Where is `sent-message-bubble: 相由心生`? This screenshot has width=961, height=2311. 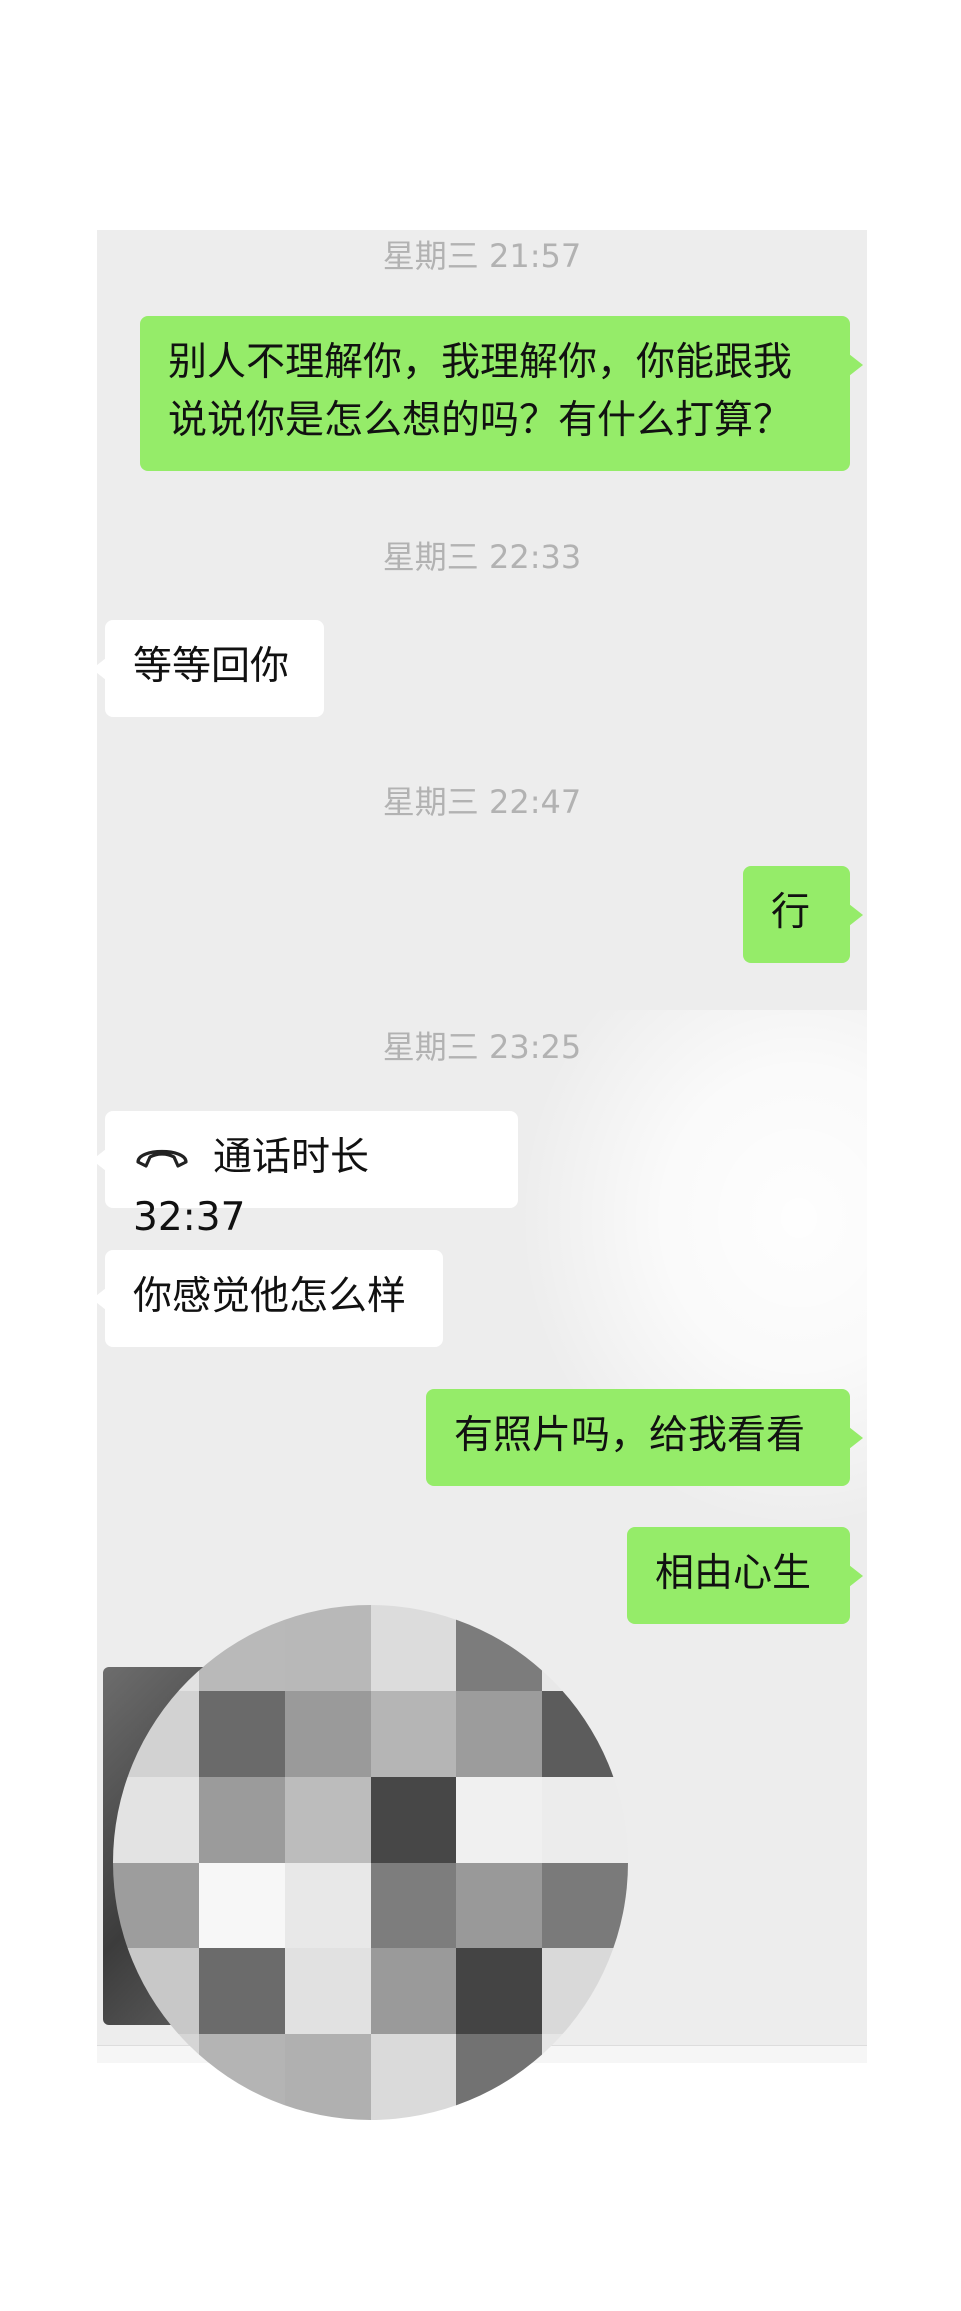 sent-message-bubble: 相由心生 is located at coordinates (745, 1575).